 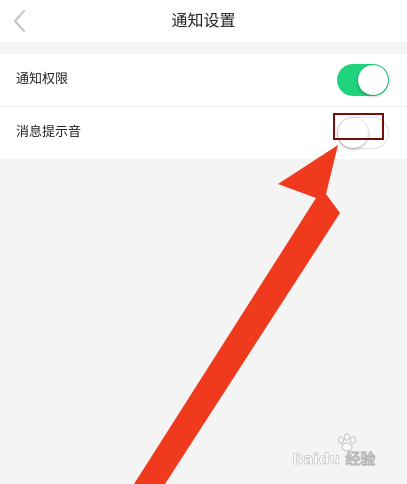 I want to click on baidu-jingyan-watermark: Baidu 经验, so click(x=334, y=450).